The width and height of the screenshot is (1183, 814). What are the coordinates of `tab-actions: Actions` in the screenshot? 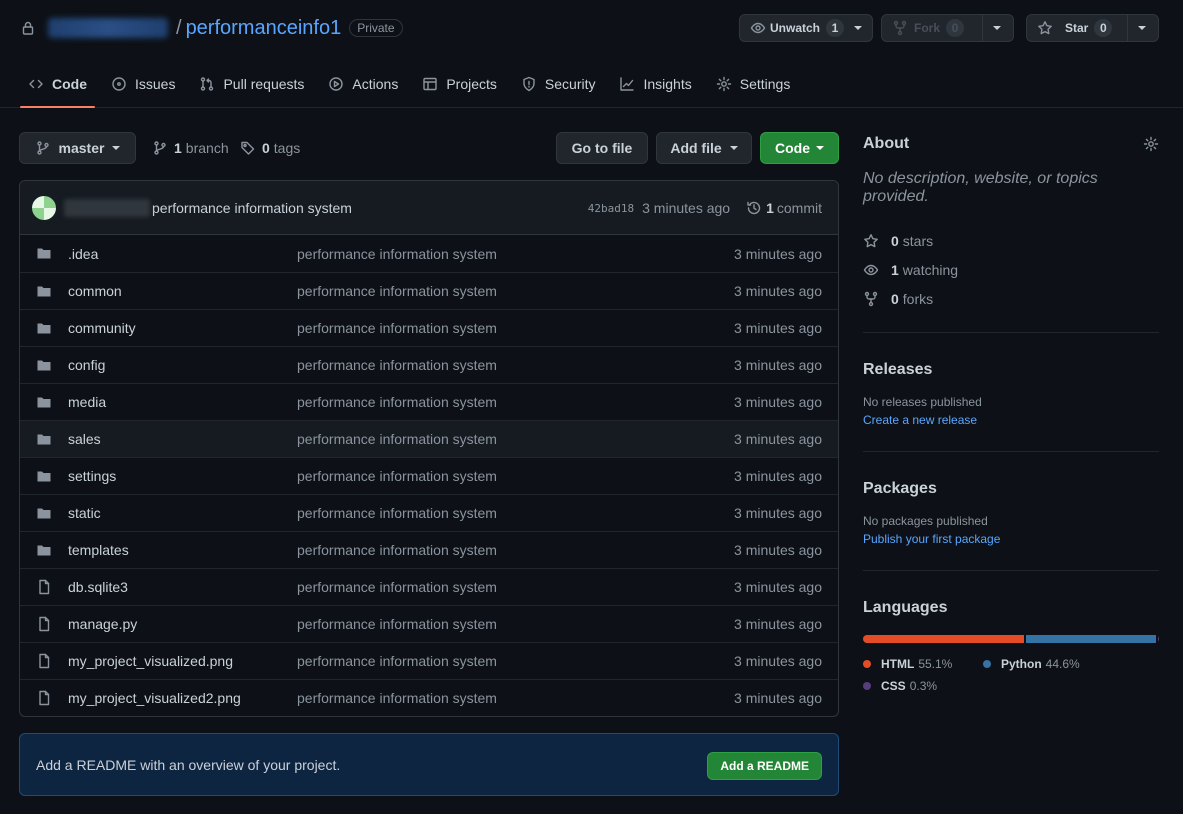 It's located at (363, 84).